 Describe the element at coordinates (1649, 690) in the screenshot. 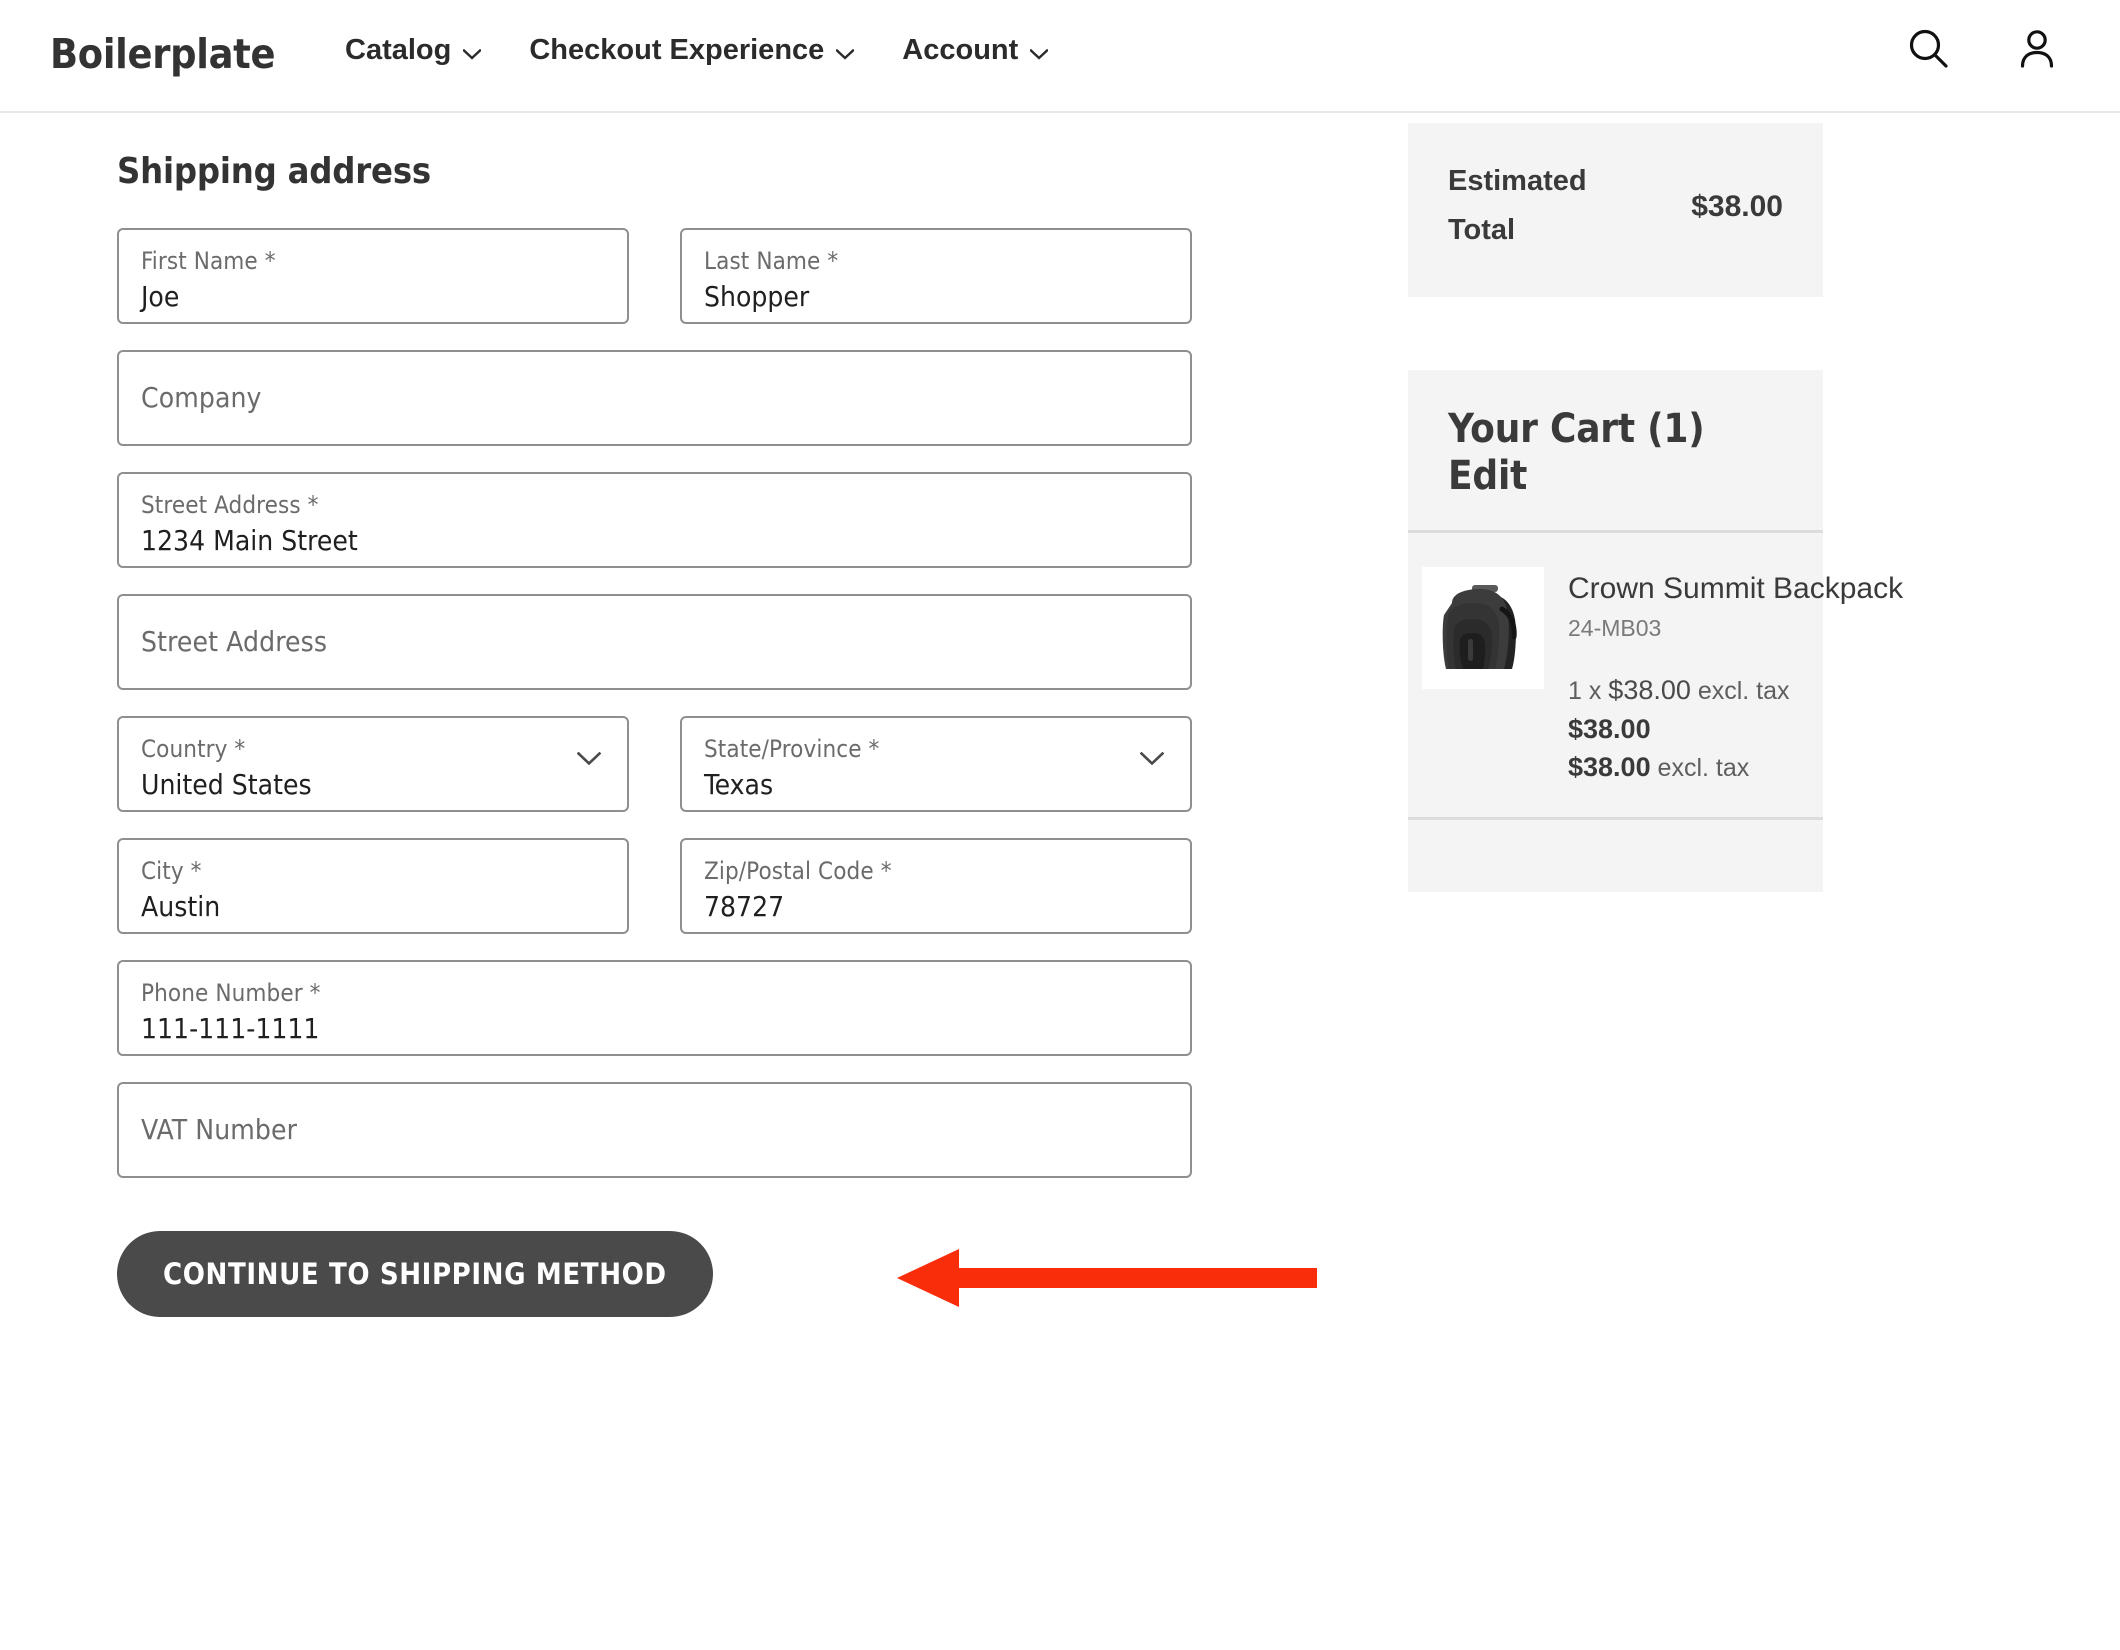

I see `cart-item-unit-price: $38.00` at that location.